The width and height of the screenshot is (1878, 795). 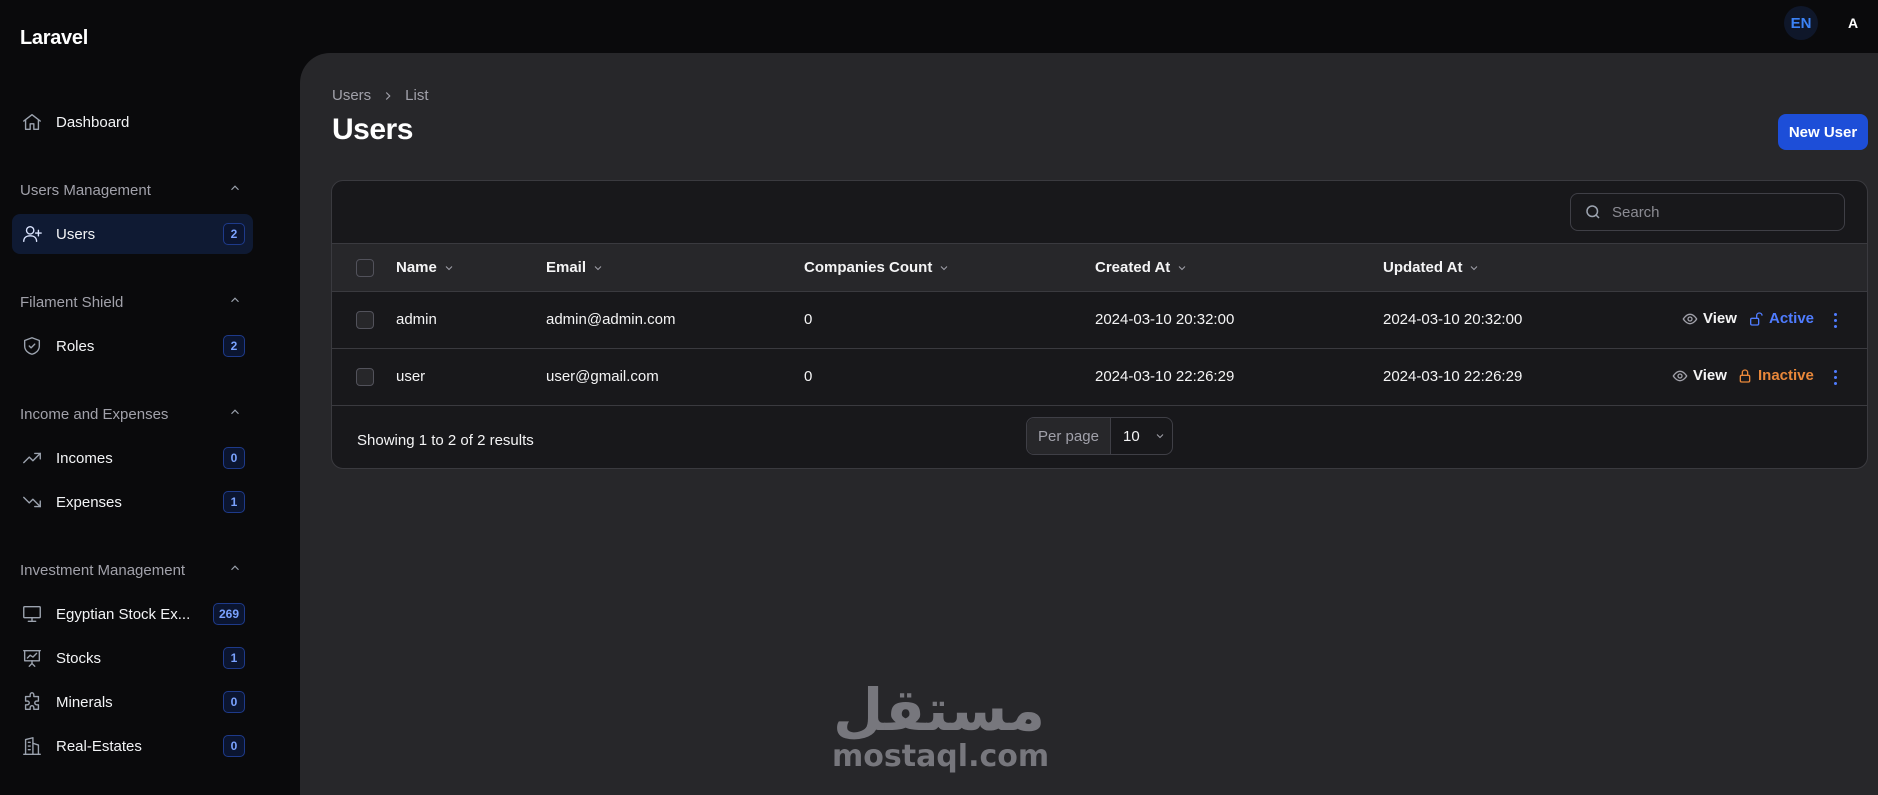 What do you see at coordinates (75, 346) in the screenshot?
I see `sidebar-item-label: Roles` at bounding box center [75, 346].